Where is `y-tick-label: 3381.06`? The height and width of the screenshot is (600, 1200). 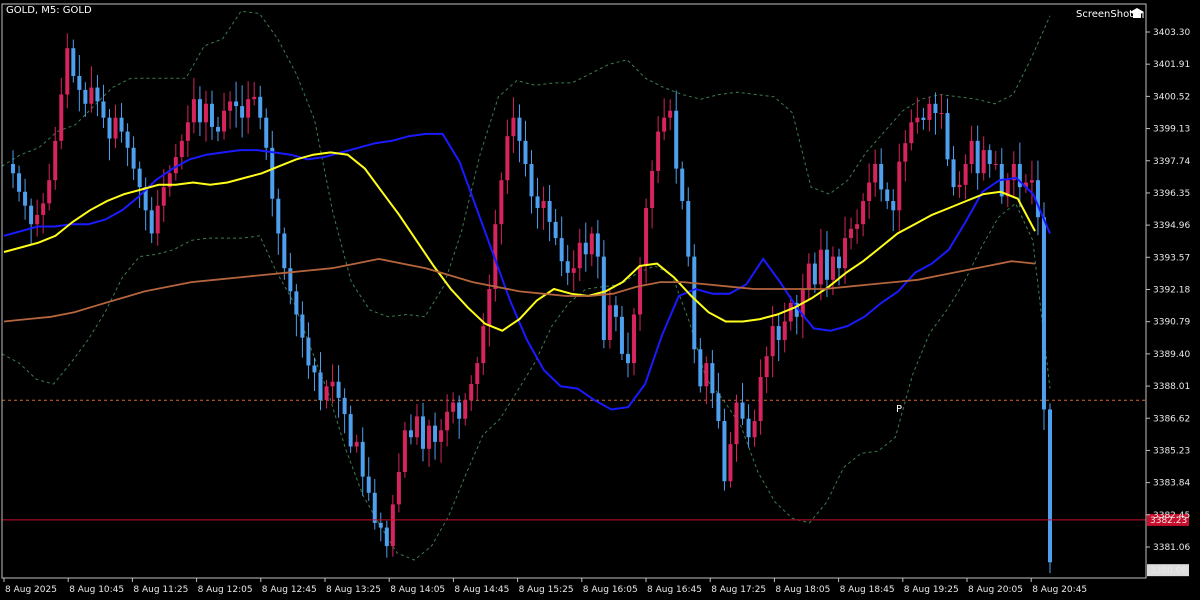 y-tick-label: 3381.06 is located at coordinates (1171, 548).